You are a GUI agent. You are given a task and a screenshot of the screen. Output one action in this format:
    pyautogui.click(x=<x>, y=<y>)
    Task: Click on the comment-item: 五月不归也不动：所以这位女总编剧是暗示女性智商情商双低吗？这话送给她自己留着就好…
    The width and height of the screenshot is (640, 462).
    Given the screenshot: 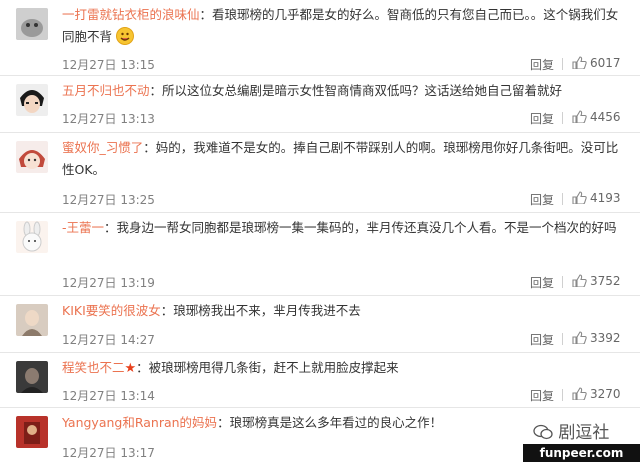 What is the action you would take?
    pyautogui.click(x=320, y=104)
    